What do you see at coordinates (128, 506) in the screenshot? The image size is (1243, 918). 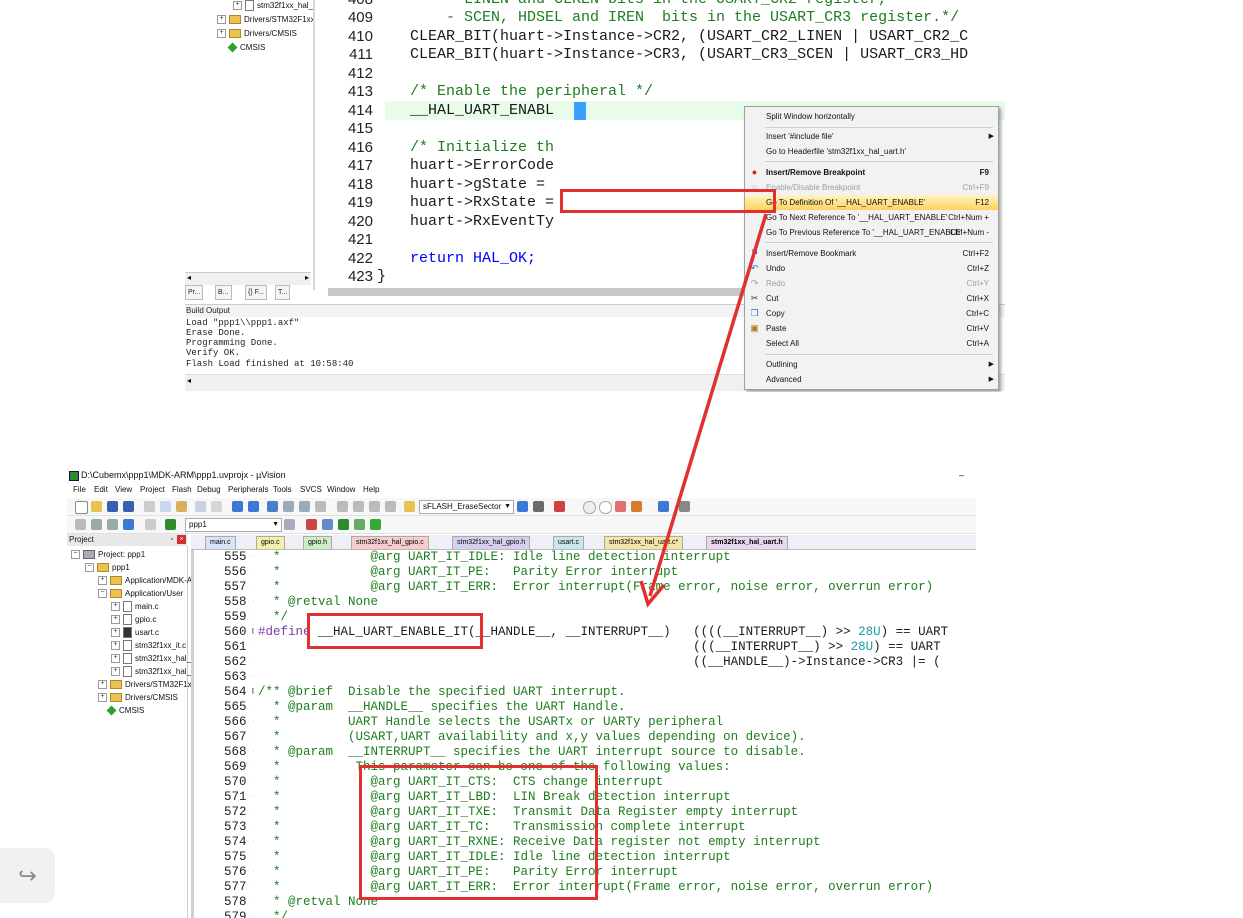 I see `save-all-icon` at bounding box center [128, 506].